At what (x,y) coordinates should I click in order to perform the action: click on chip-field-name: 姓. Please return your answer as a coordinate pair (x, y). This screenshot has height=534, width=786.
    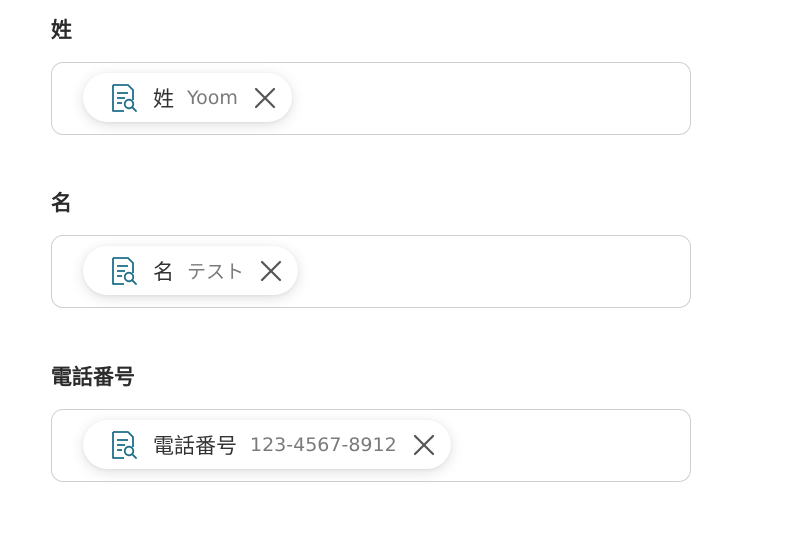
    Looking at the image, I should click on (163, 98).